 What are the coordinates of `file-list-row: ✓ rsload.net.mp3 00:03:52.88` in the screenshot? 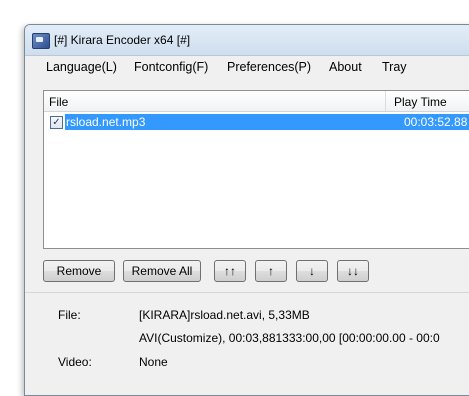 It's located at (256, 122).